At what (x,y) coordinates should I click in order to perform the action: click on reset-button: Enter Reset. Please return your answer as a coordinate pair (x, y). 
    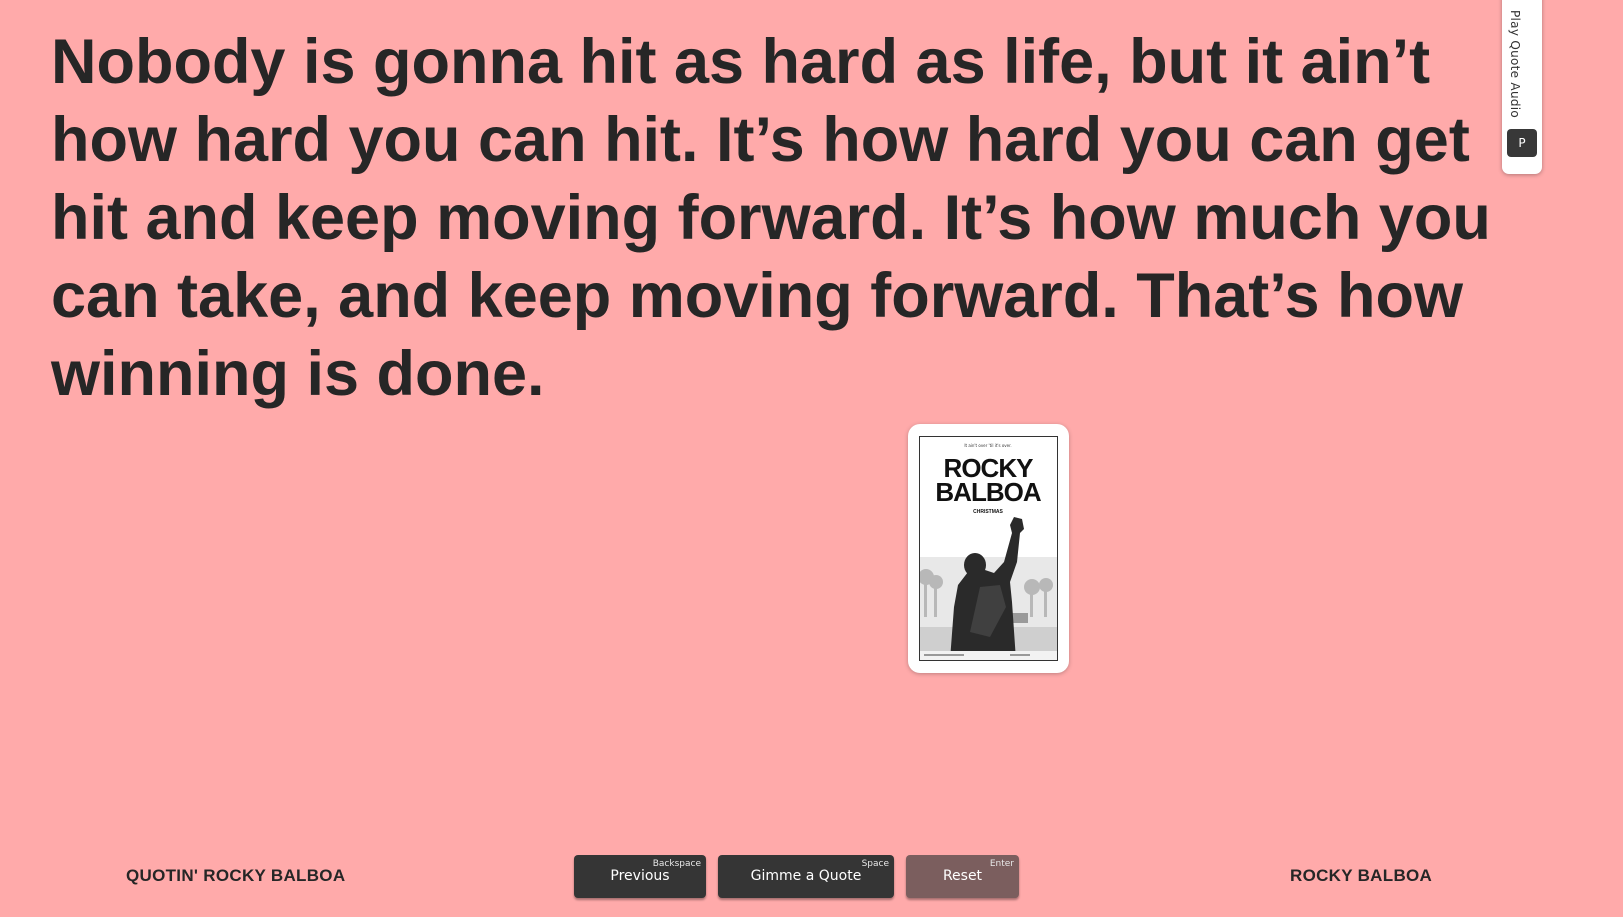
    Looking at the image, I should click on (962, 876).